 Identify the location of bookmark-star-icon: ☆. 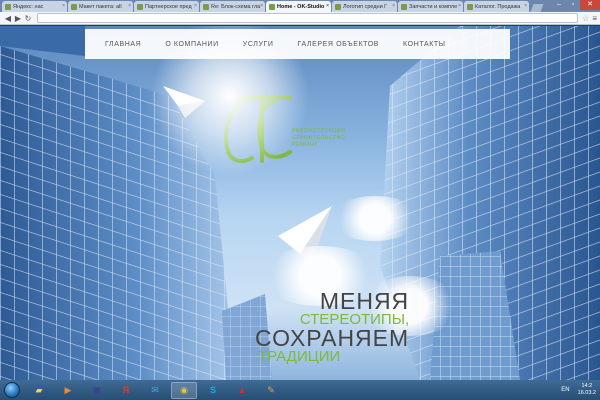
(585, 18).